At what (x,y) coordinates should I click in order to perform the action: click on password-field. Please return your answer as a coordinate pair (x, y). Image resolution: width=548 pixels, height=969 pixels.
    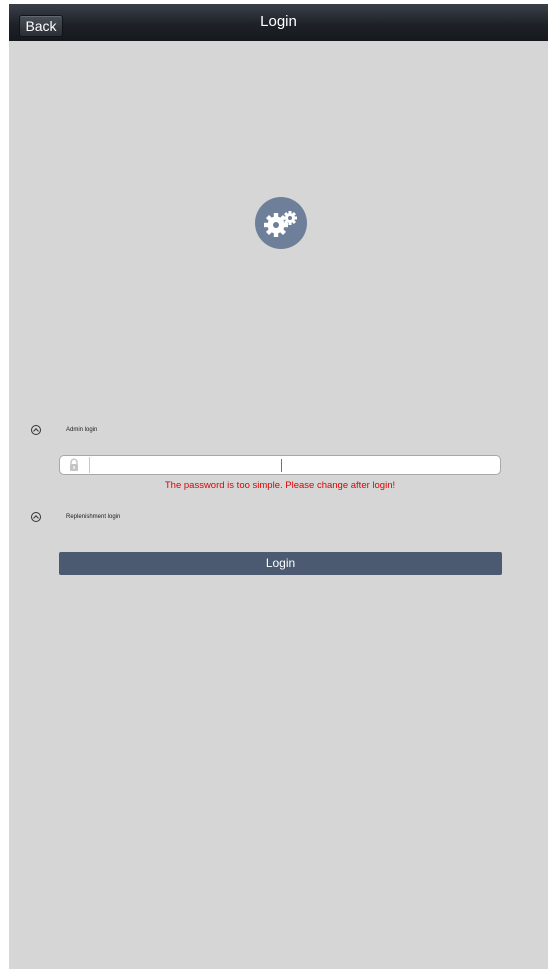
    Looking at the image, I should click on (280, 465).